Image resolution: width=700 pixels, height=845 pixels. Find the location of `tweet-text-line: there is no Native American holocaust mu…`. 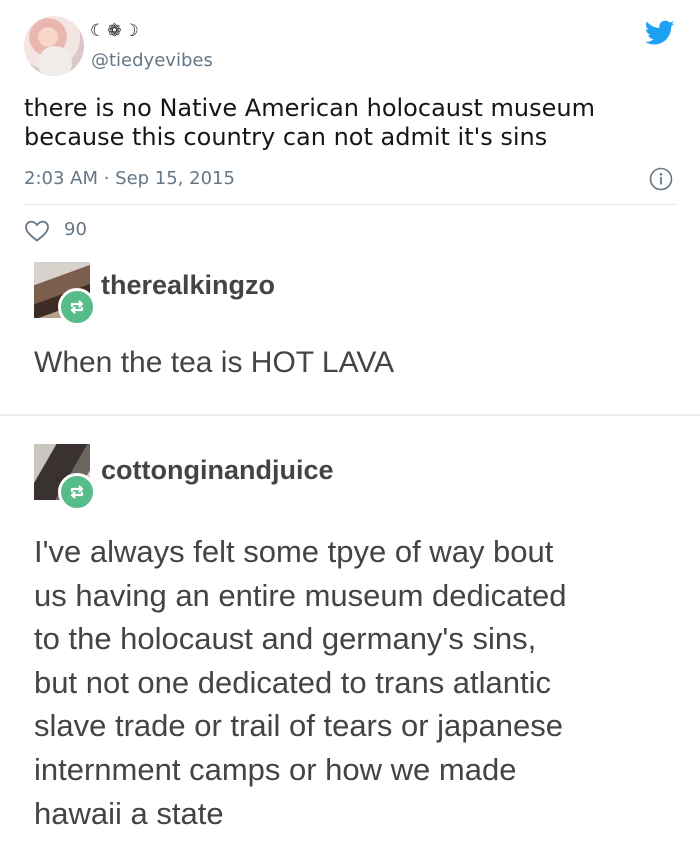

tweet-text-line: there is no Native American holocaust mu… is located at coordinates (309, 108).